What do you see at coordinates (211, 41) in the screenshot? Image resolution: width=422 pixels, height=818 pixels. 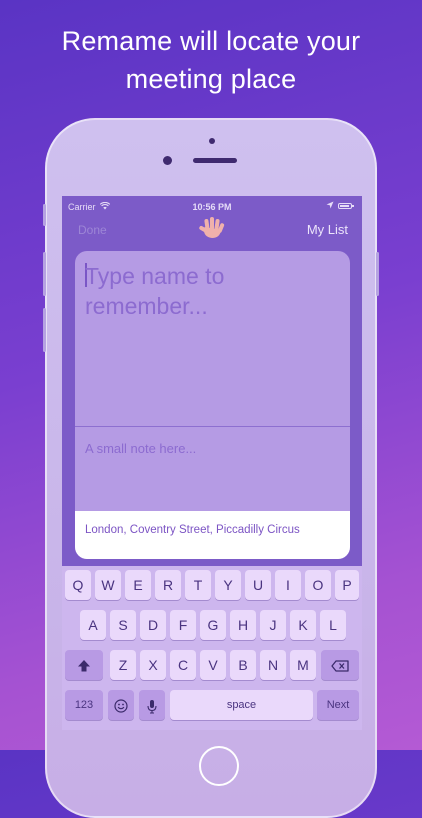 I see `headline-line-1: Remame will locate your` at bounding box center [211, 41].